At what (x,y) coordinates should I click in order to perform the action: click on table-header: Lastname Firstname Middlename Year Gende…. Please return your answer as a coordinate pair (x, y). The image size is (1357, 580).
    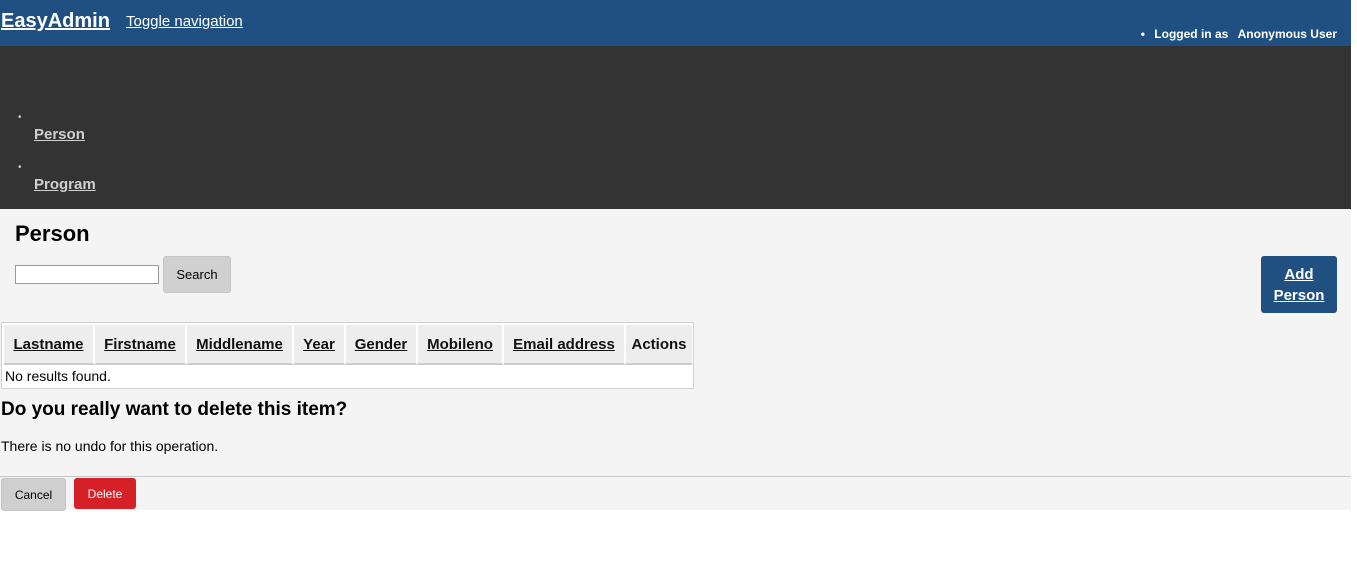
    Looking at the image, I should click on (348, 345).